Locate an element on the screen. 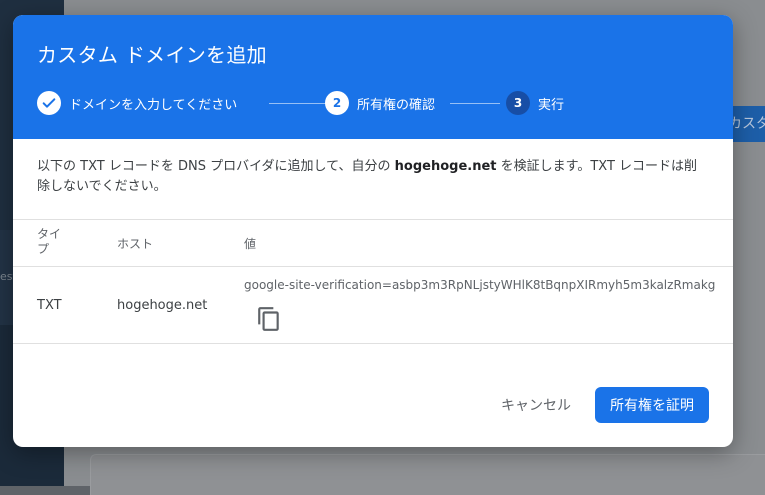 The image size is (765, 495). column-header-type: タイプ is located at coordinates (49, 241).